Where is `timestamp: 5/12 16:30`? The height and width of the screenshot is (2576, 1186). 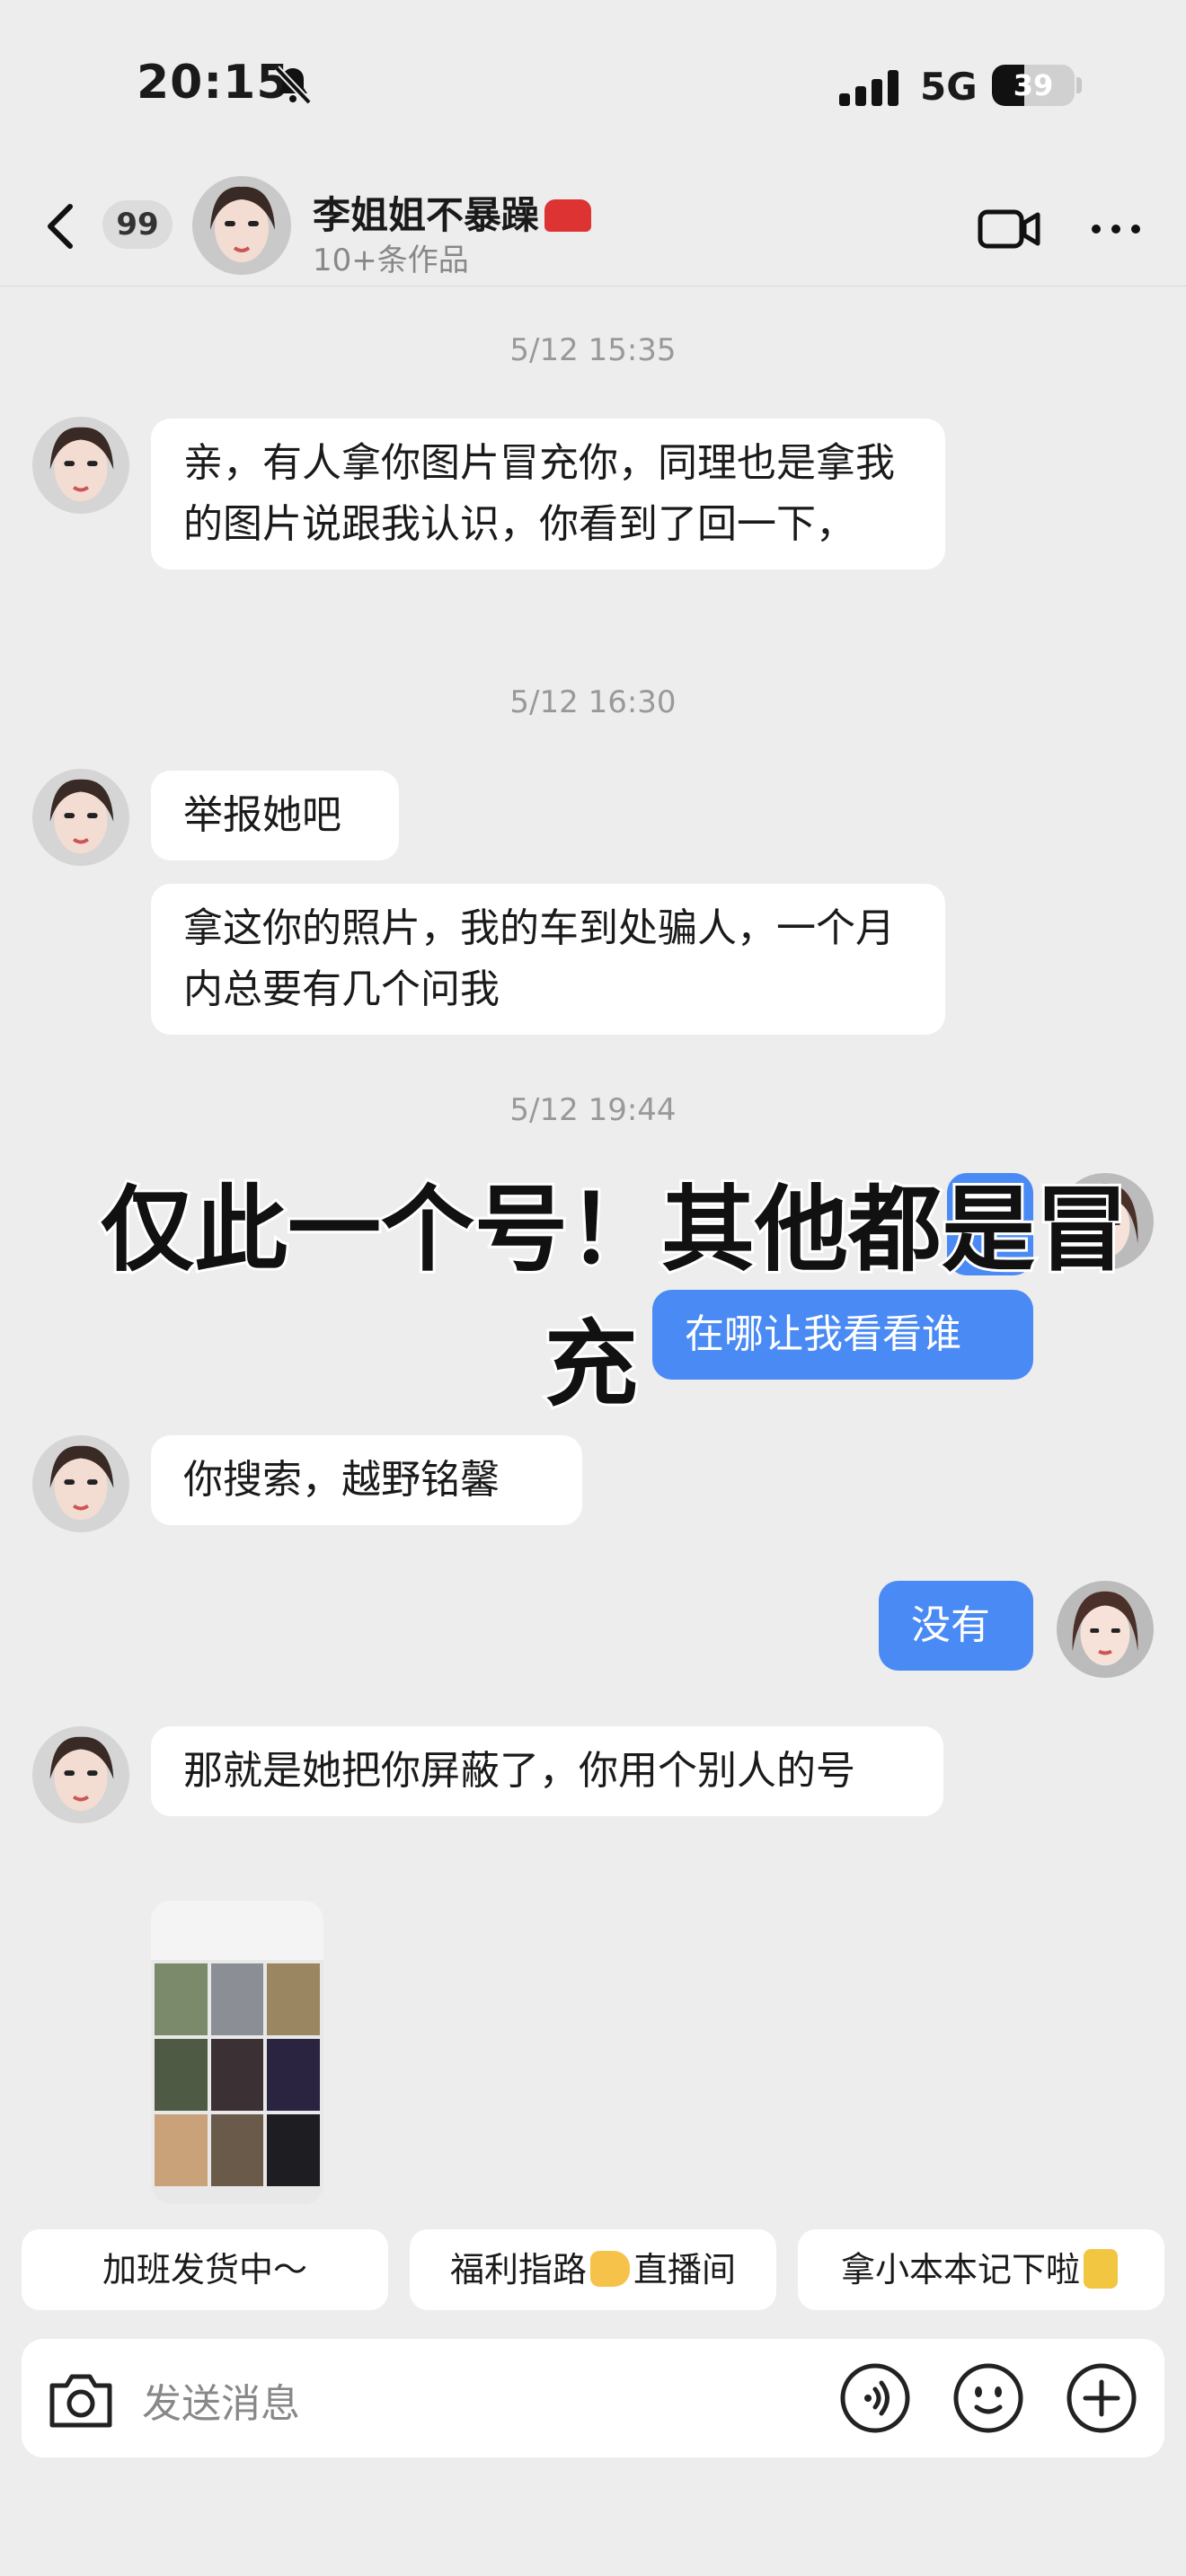 timestamp: 5/12 16:30 is located at coordinates (593, 702).